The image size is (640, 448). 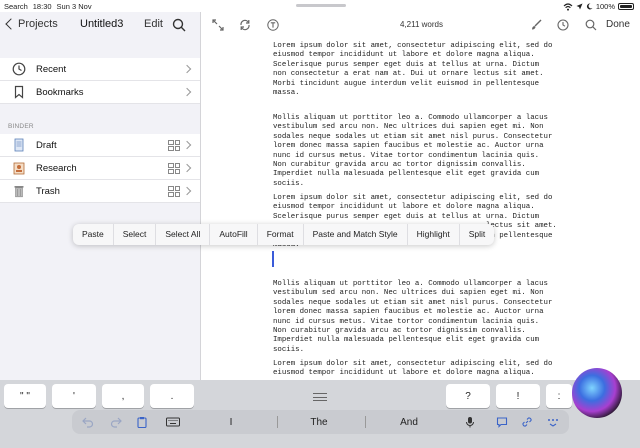 What do you see at coordinates (468, 396) in the screenshot?
I see `key-question-mark: ?` at bounding box center [468, 396].